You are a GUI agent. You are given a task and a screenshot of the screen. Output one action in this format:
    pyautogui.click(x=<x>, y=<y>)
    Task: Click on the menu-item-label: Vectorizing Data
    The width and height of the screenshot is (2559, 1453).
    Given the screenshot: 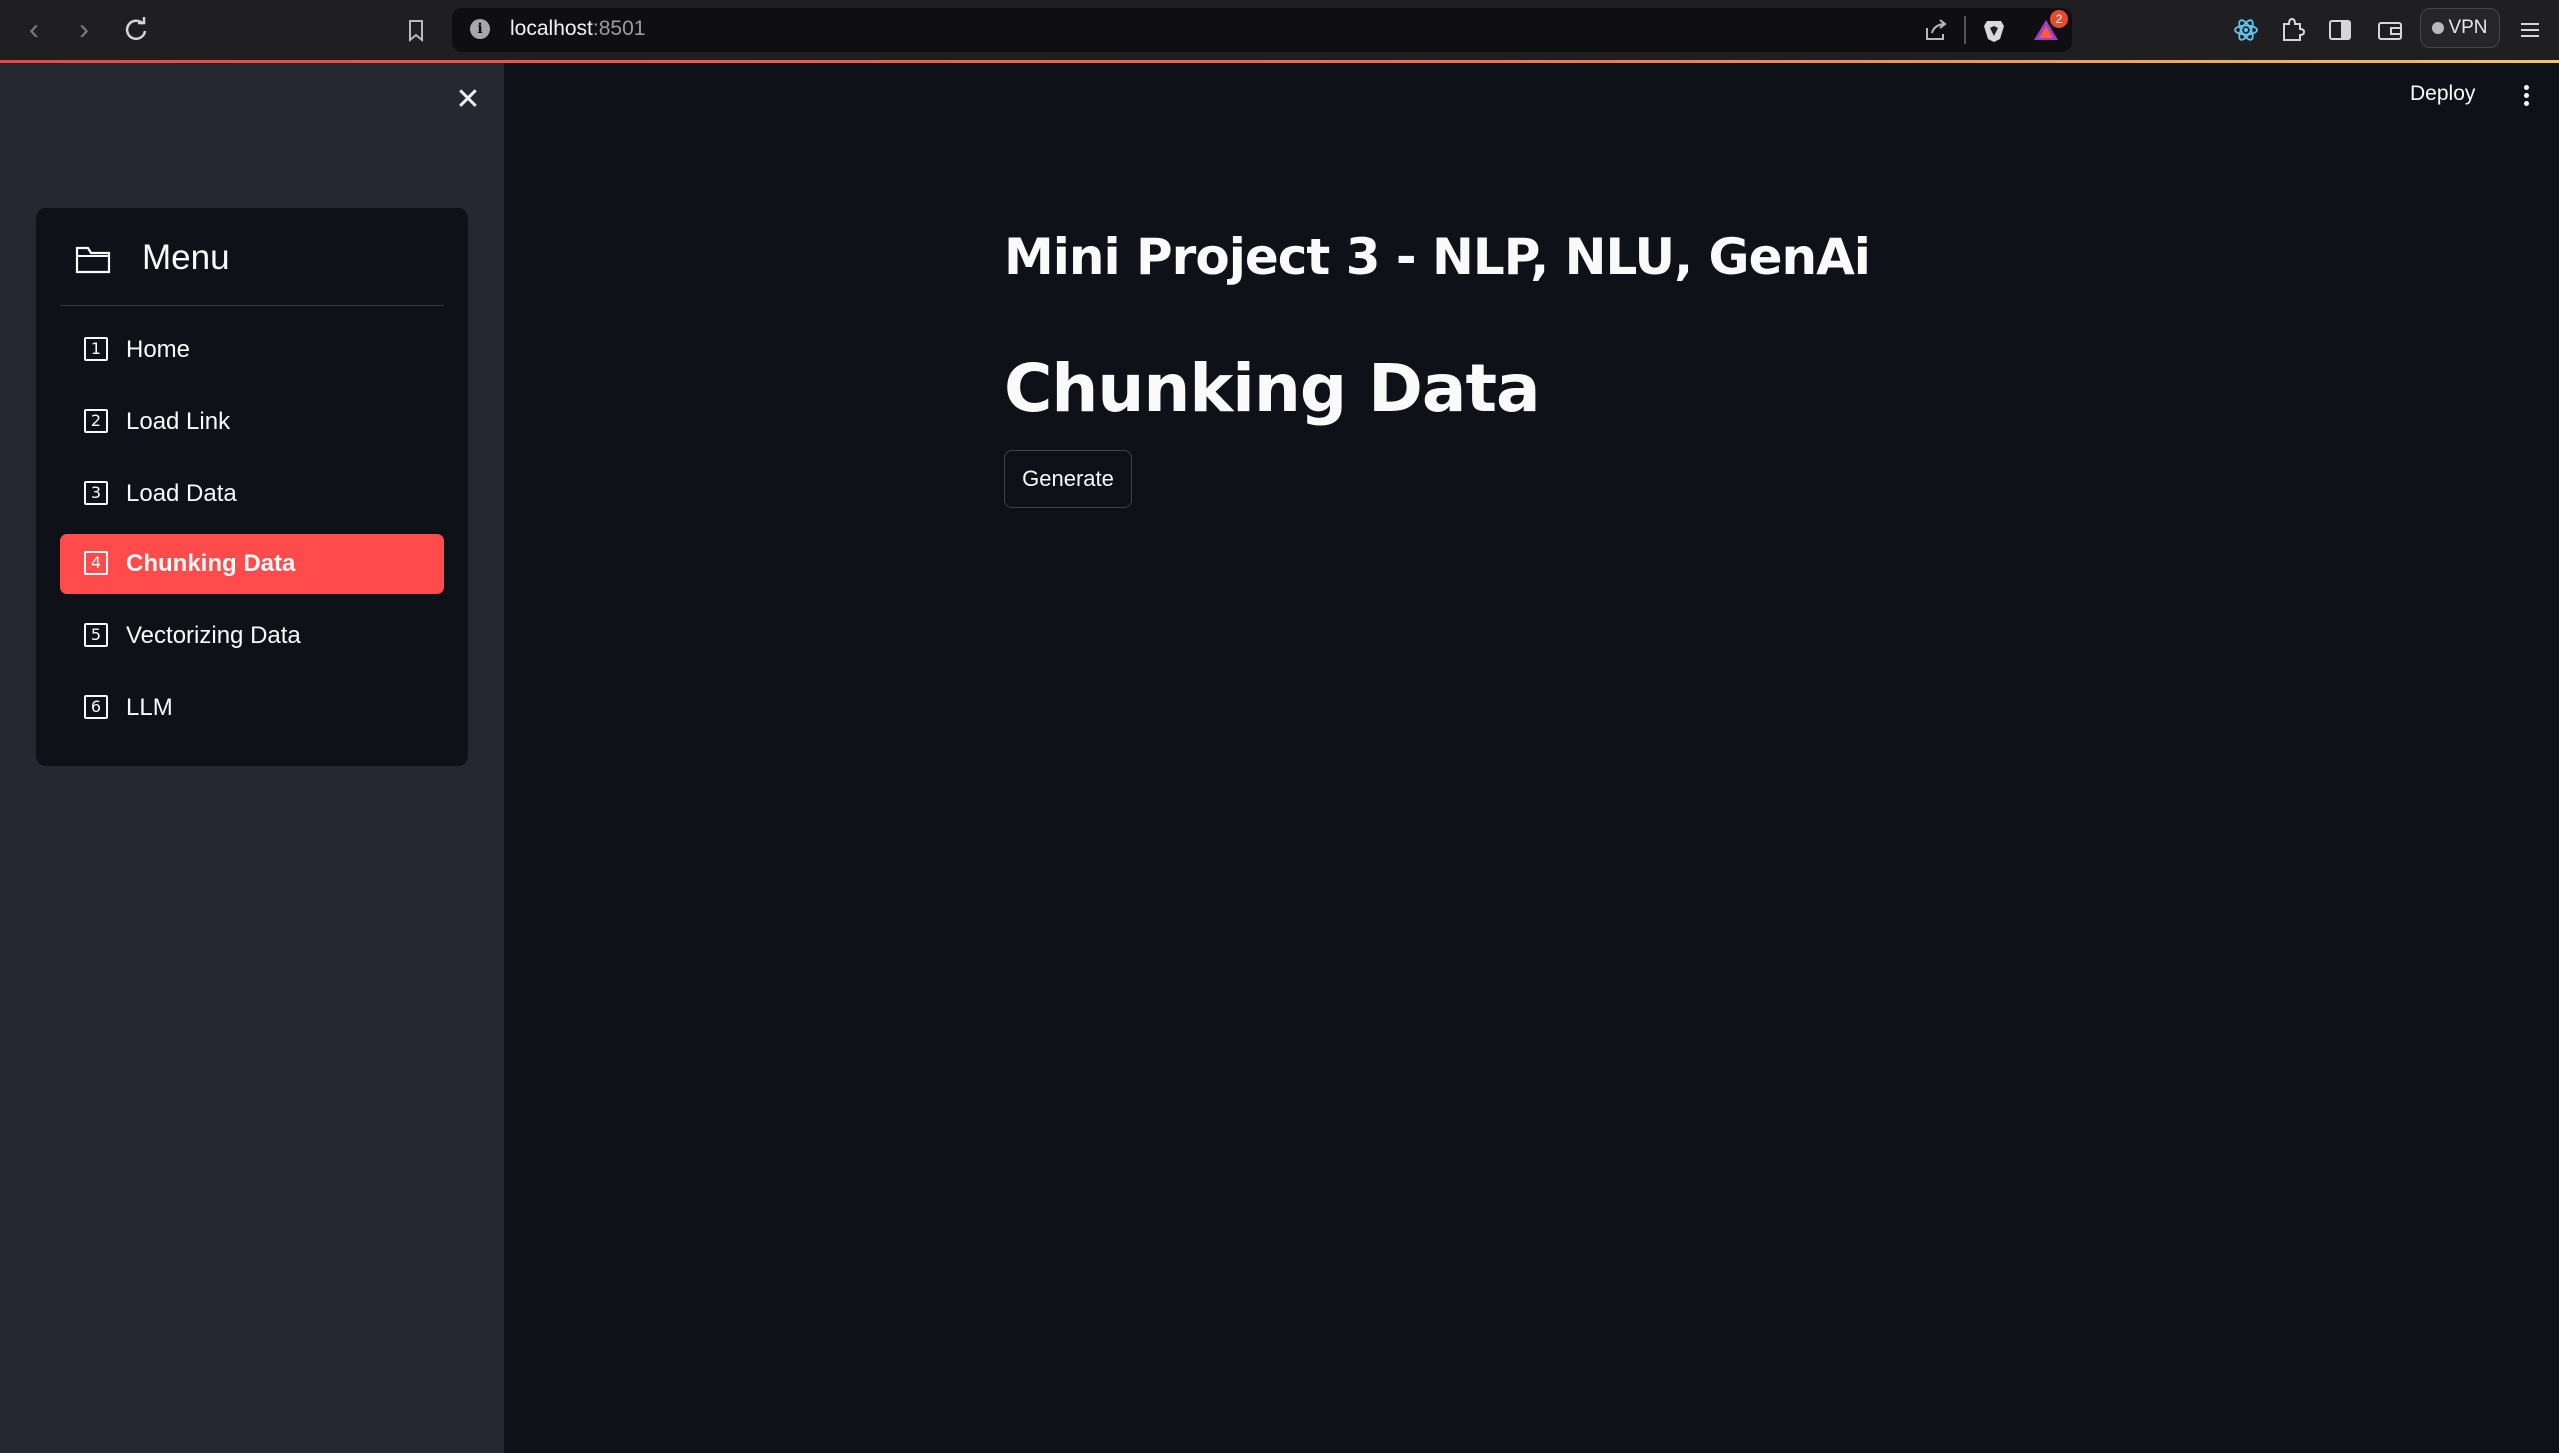 What is the action you would take?
    pyautogui.click(x=213, y=635)
    